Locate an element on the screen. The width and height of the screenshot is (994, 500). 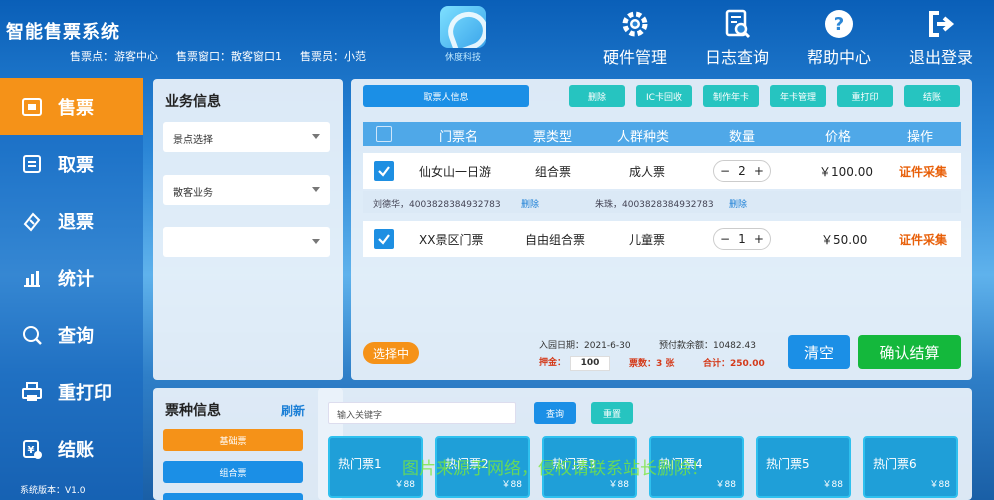
ticket-type: 组合票 is located at coordinates (553, 172).